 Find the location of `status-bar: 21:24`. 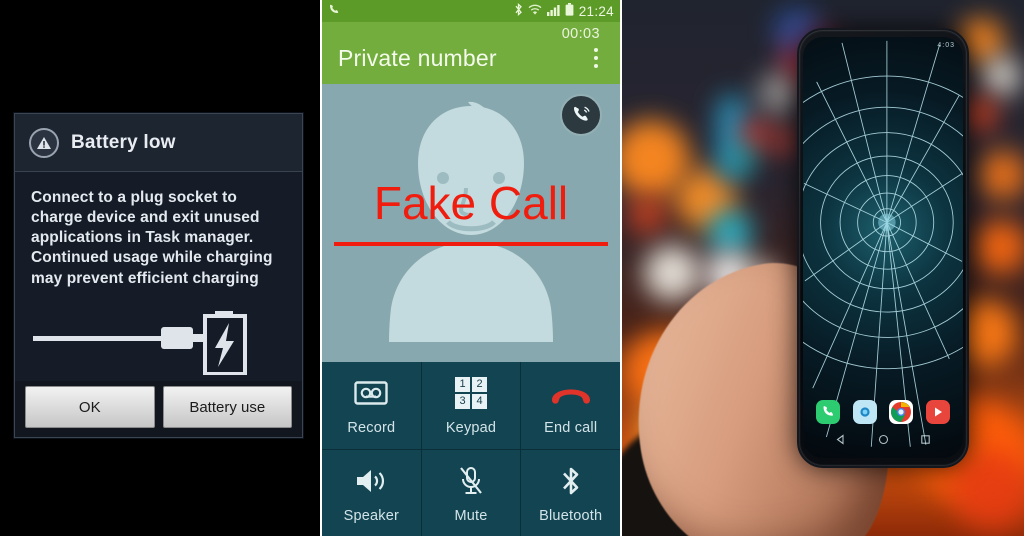

status-bar: 21:24 is located at coordinates (471, 11).